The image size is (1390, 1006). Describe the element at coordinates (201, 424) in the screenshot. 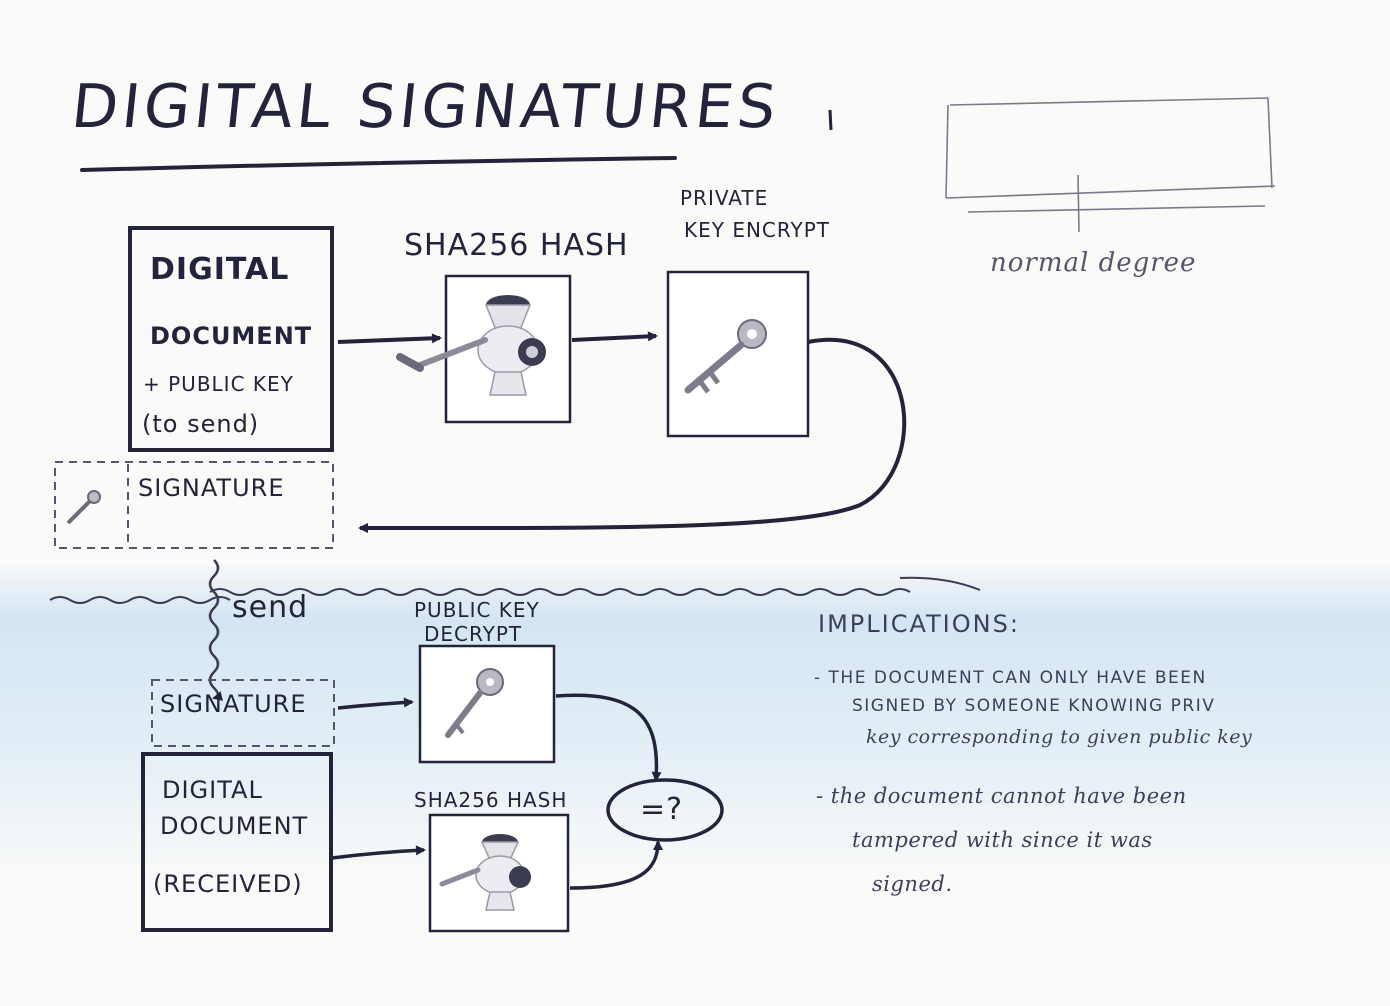

I see `doc-line-4: (to send)` at that location.